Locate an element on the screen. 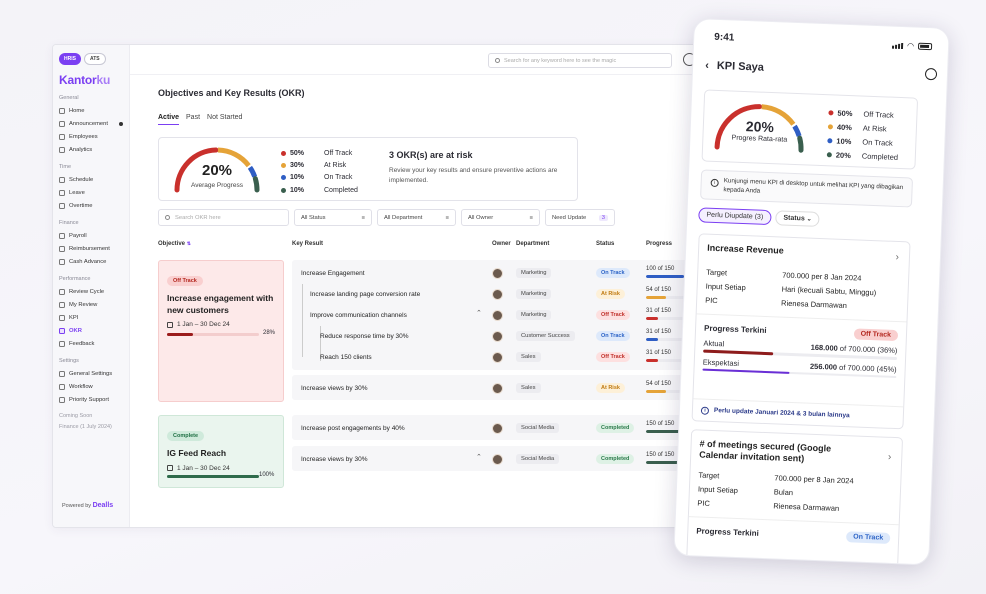 Image resolution: width=986 pixels, height=594 pixels. objective-progress-bar is located at coordinates (213, 334).